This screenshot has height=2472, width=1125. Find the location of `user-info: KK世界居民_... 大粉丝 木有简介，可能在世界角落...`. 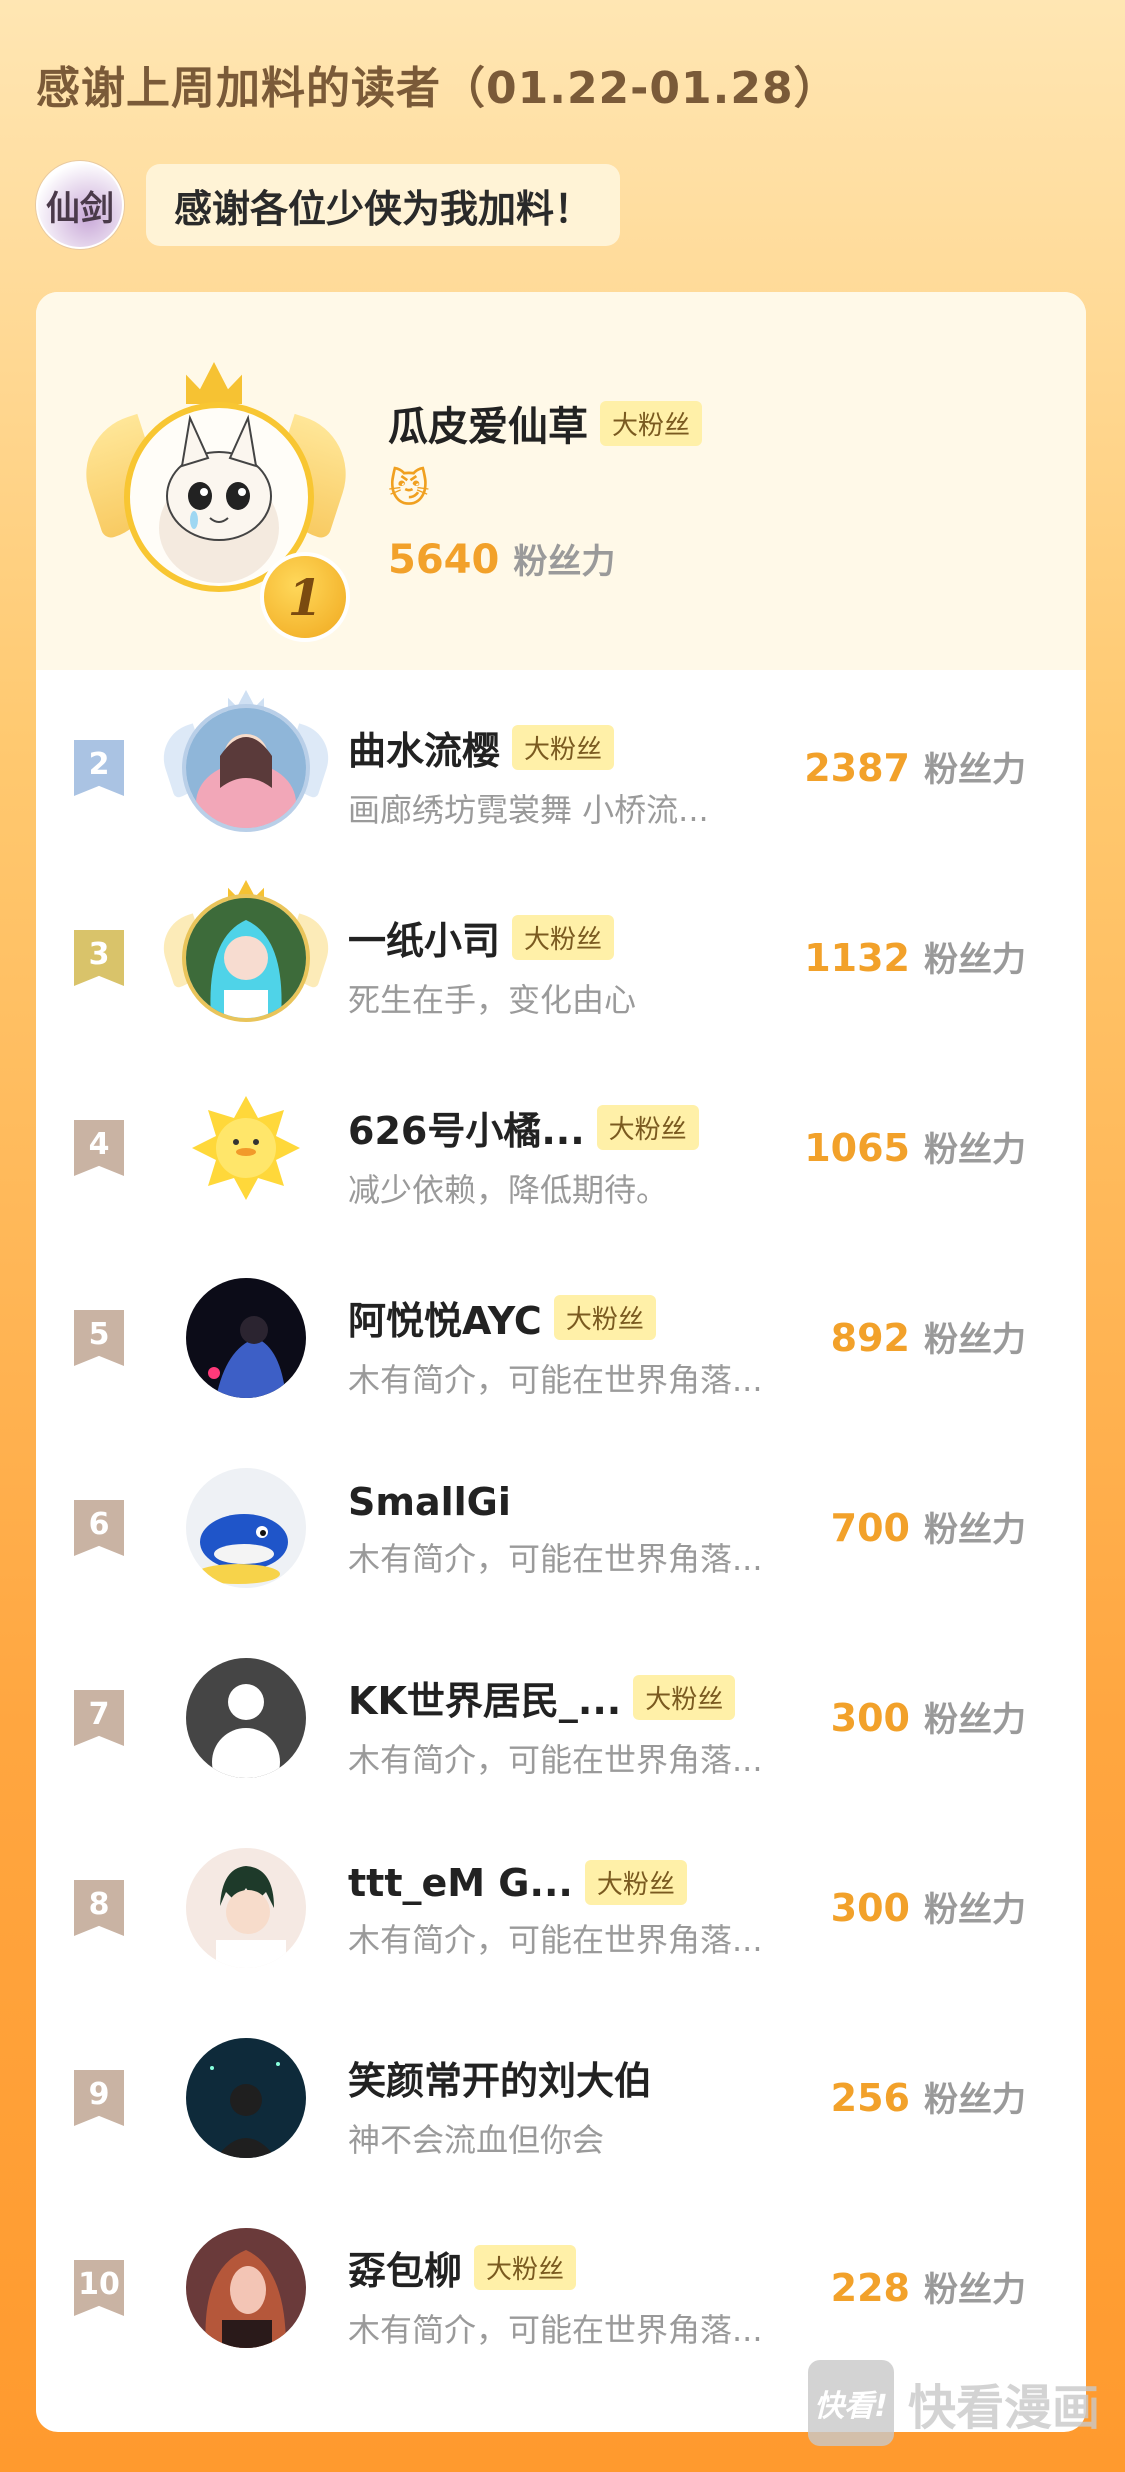

user-info: KK世界居民_... 大粉丝 木有简介，可能在世界角落... is located at coordinates (608, 1725).